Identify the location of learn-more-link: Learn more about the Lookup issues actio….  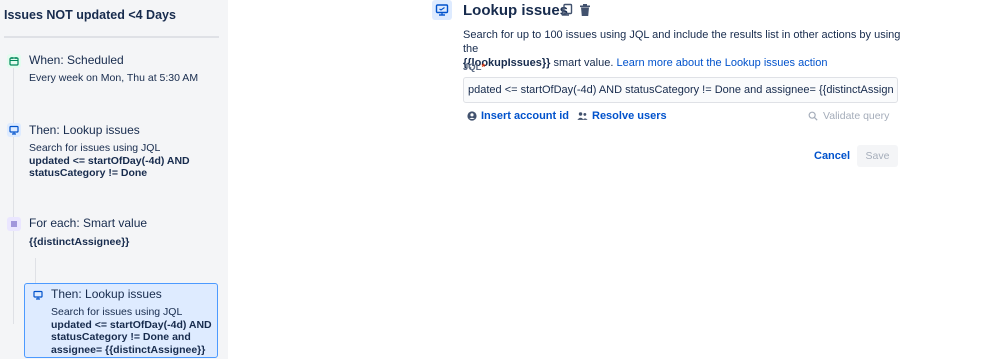
(721, 63).